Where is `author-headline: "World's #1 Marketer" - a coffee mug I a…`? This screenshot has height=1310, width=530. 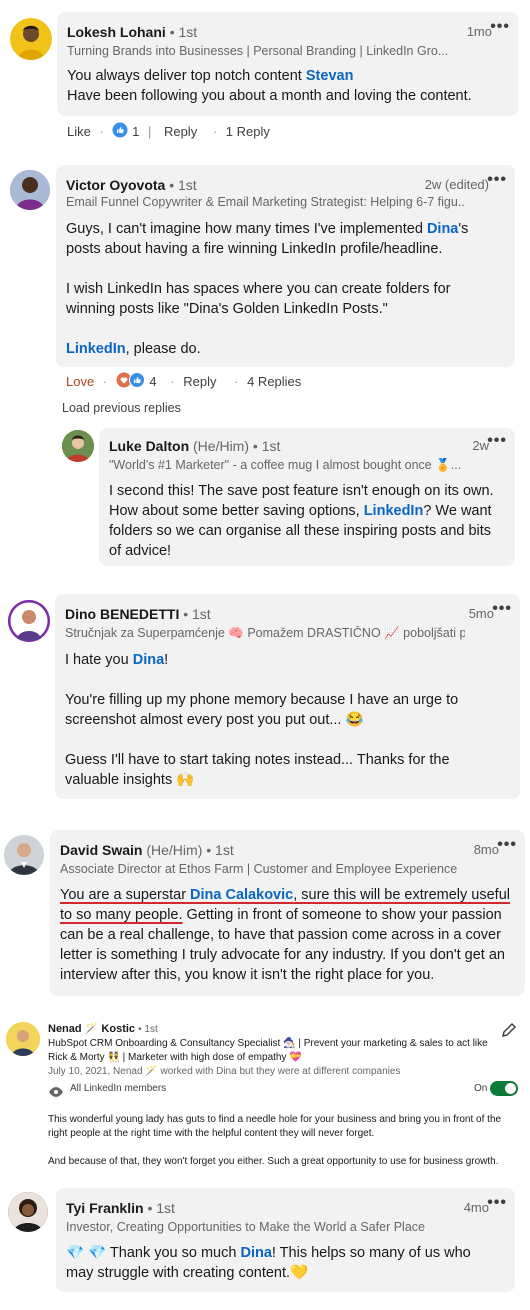
author-headline: "World's #1 Marketer" - a coffee mug I a… is located at coordinates (285, 465).